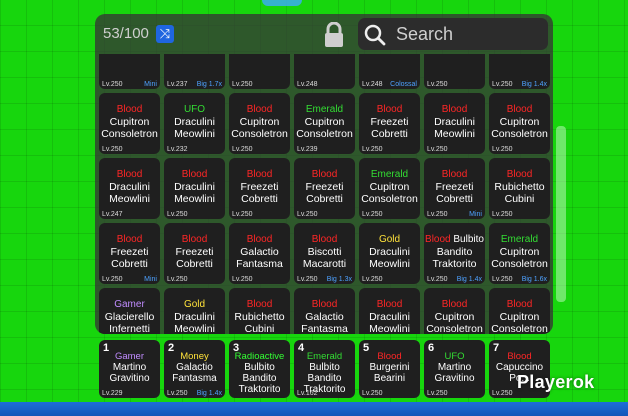  What do you see at coordinates (324, 264) in the screenshot?
I see `pet-name-line: Macarotti` at bounding box center [324, 264].